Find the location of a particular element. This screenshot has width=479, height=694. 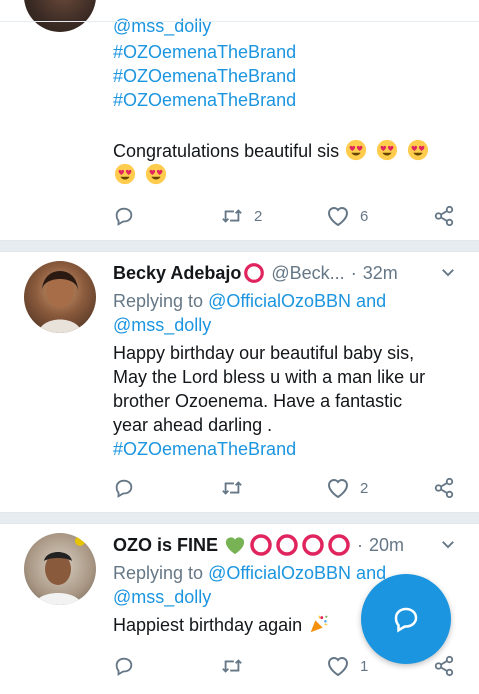

retweet-button: 2 is located at coordinates (241, 216).